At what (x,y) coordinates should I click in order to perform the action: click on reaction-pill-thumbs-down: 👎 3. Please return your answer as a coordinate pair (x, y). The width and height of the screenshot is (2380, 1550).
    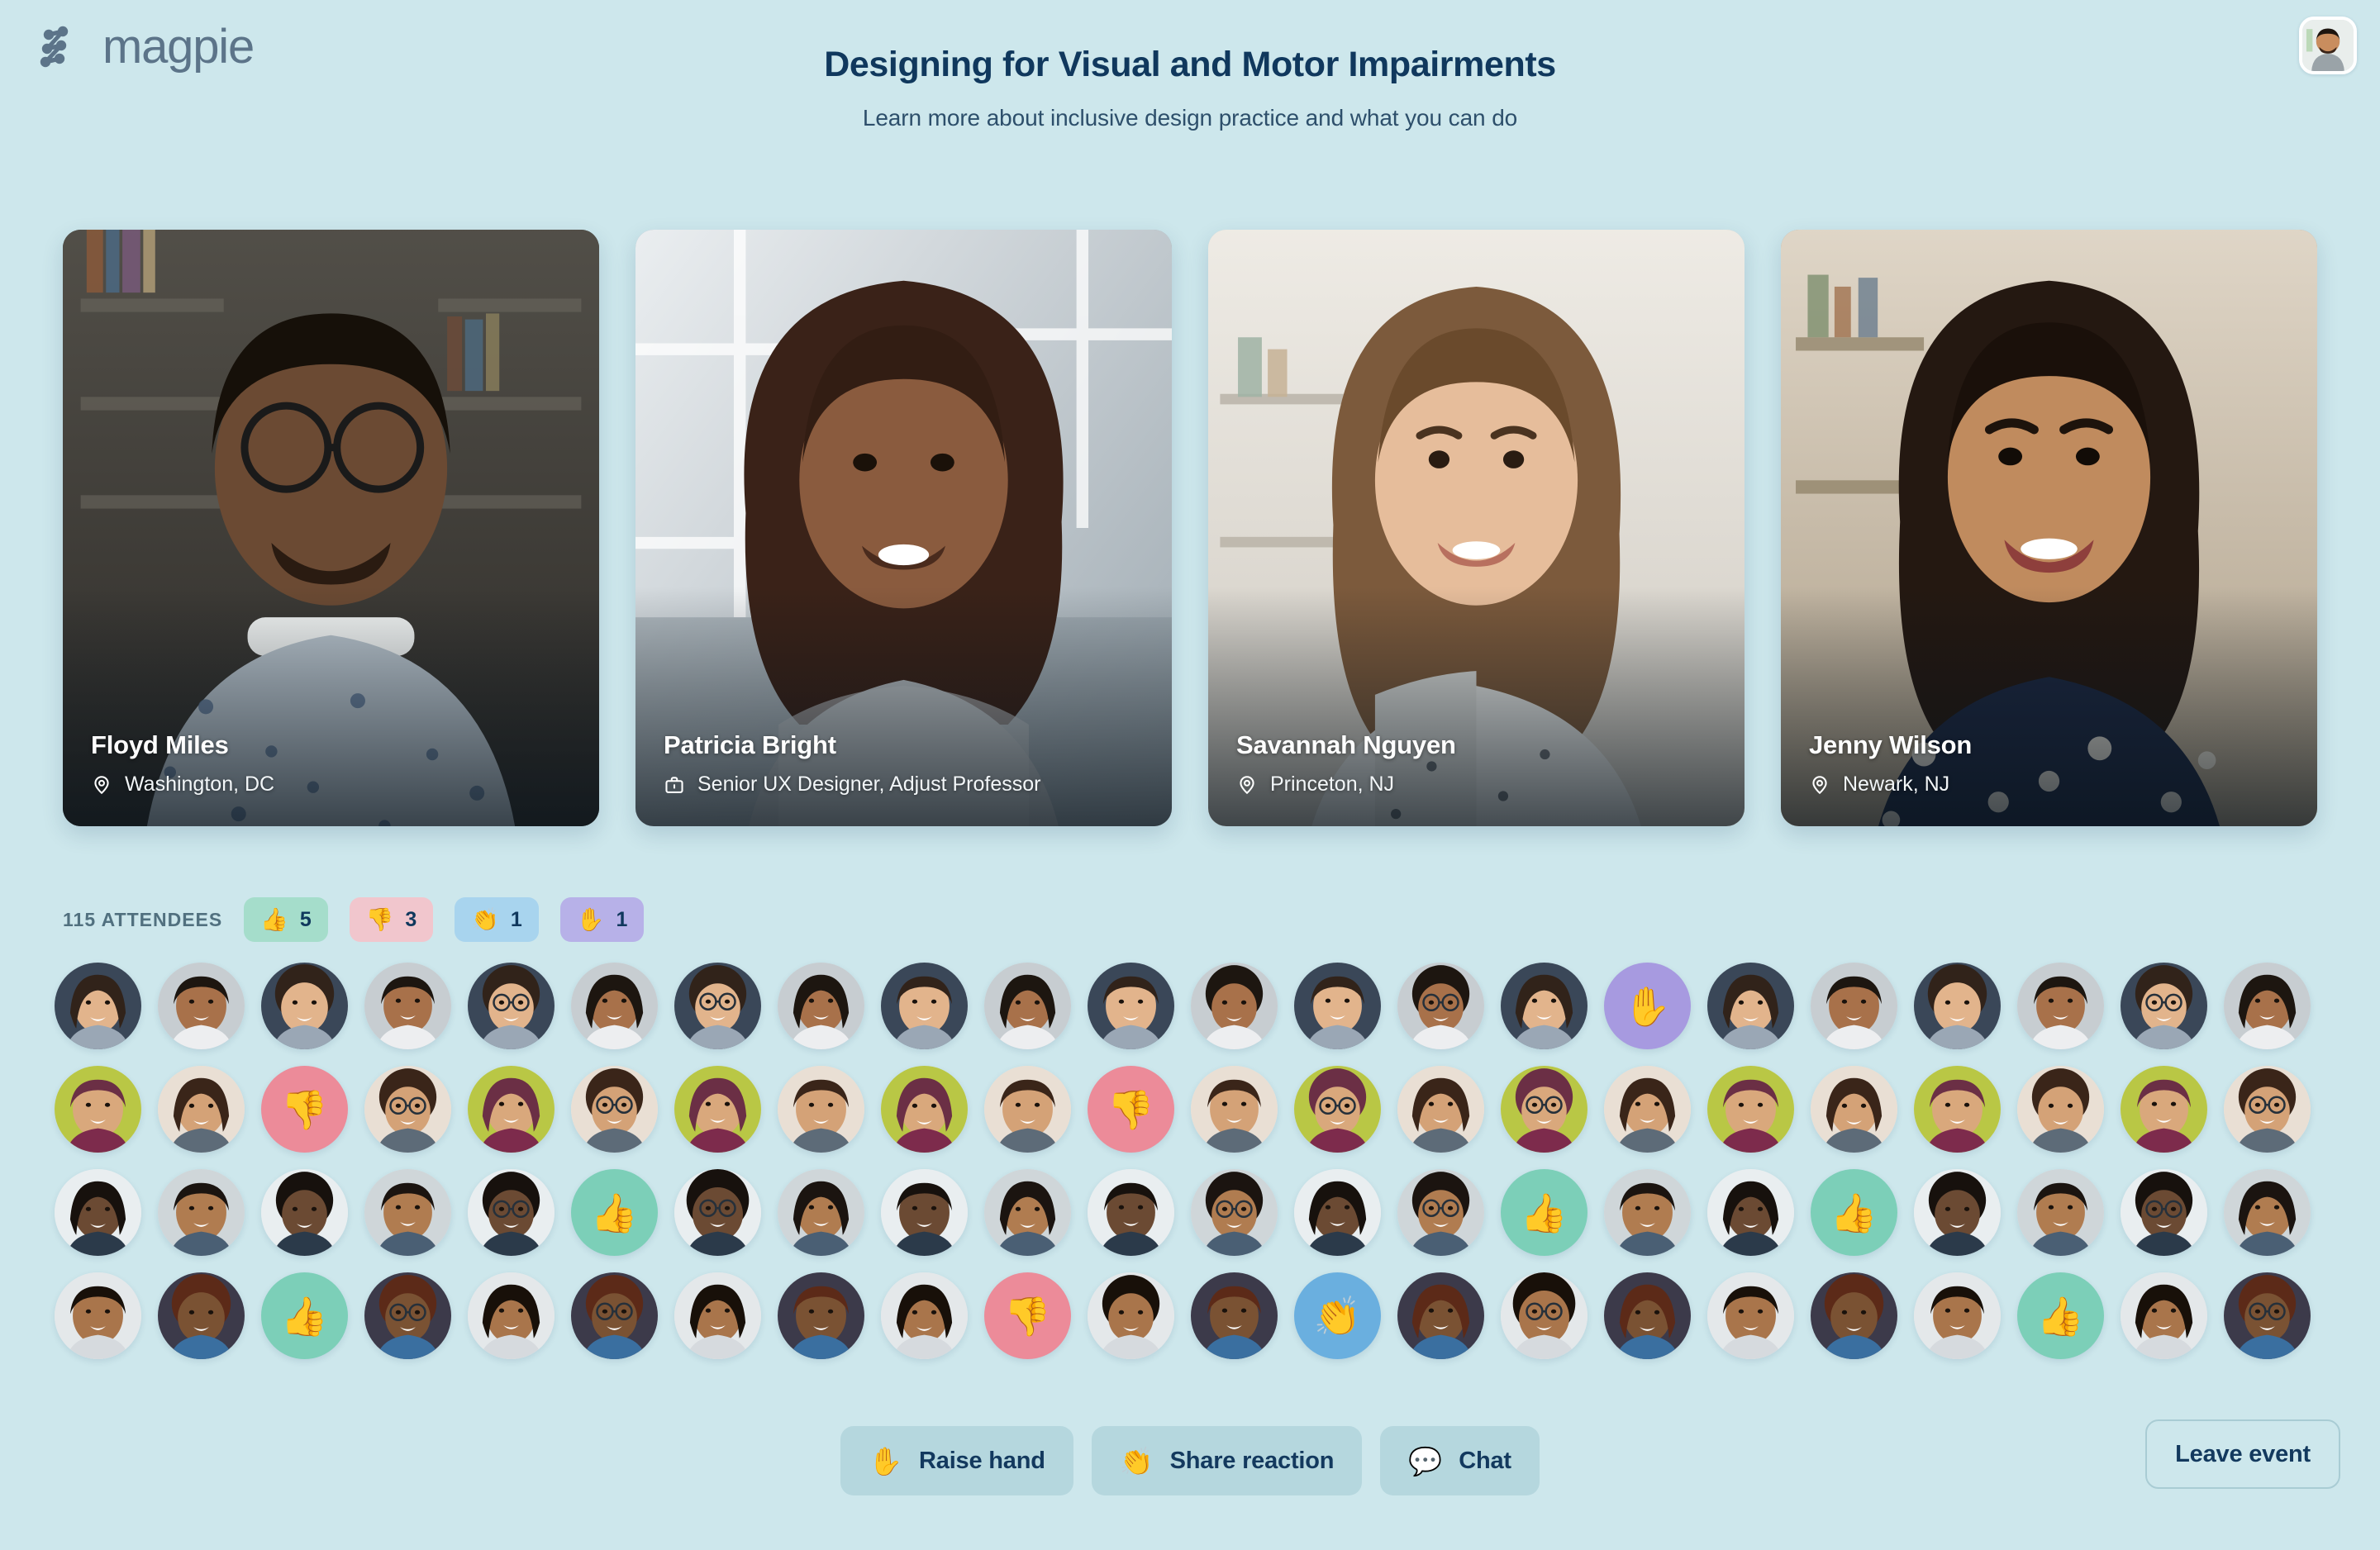
    Looking at the image, I should click on (391, 919).